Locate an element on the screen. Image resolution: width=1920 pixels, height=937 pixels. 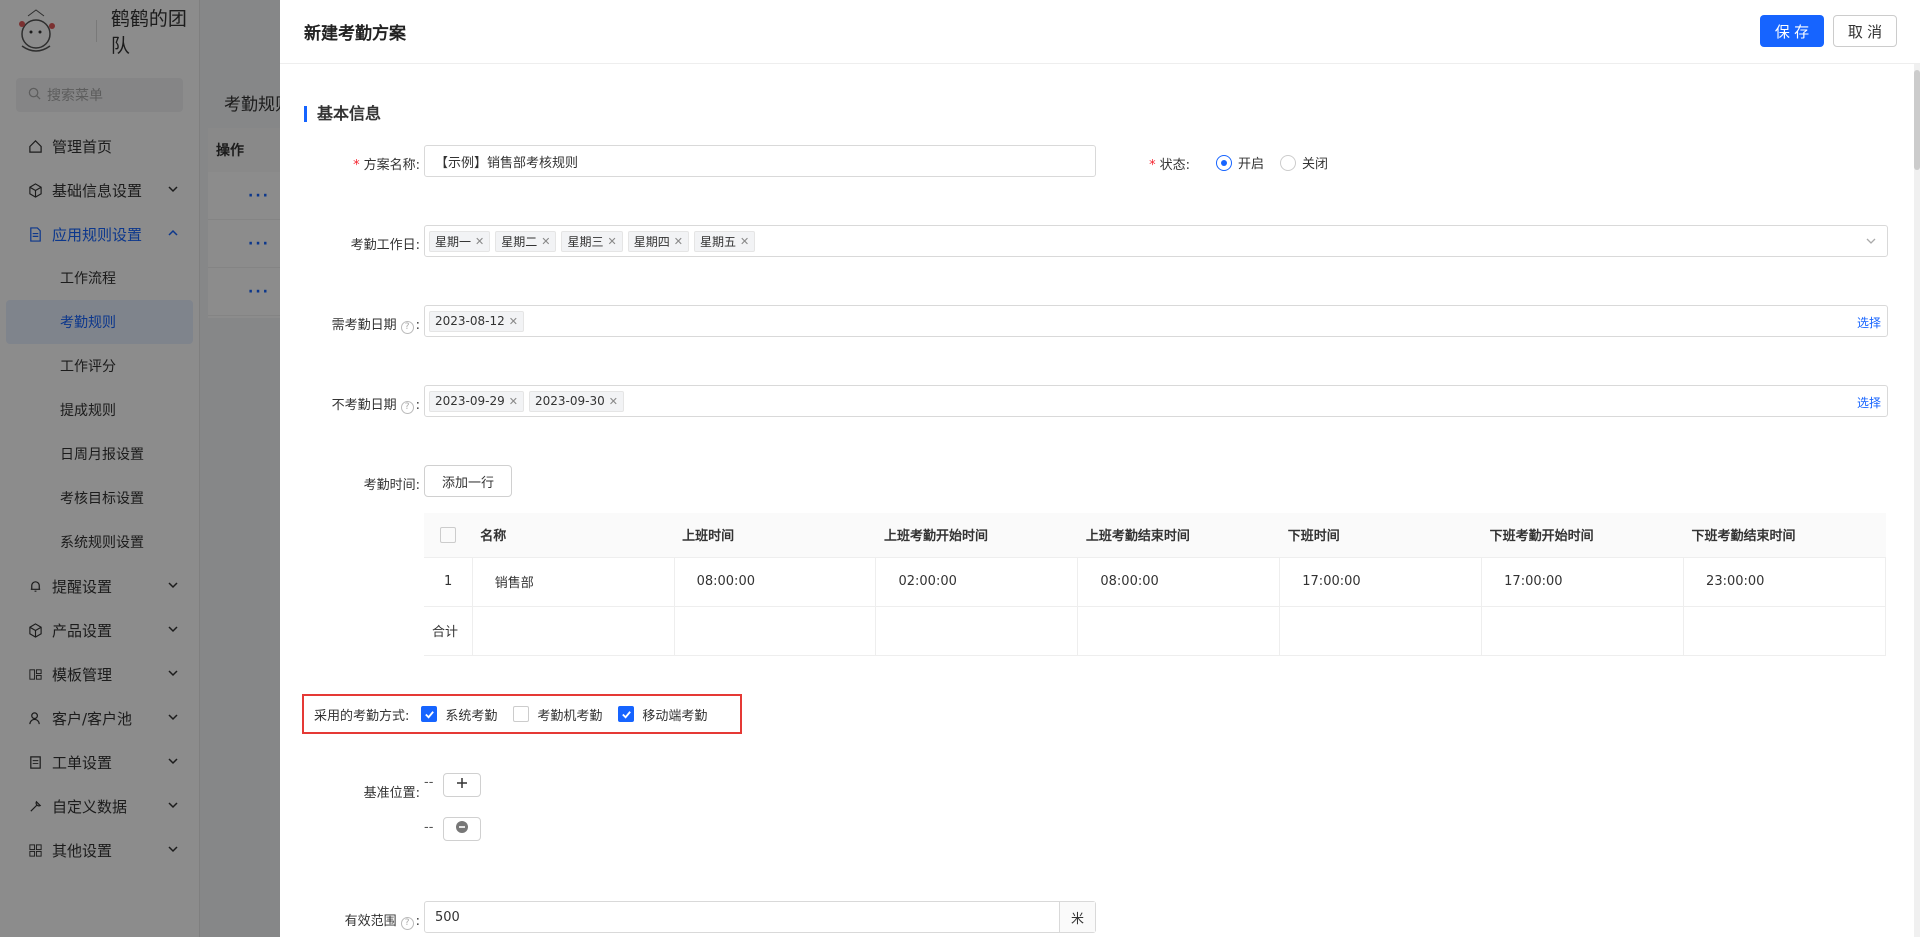
drawer-scrollbar is located at coordinates (1917, 500).